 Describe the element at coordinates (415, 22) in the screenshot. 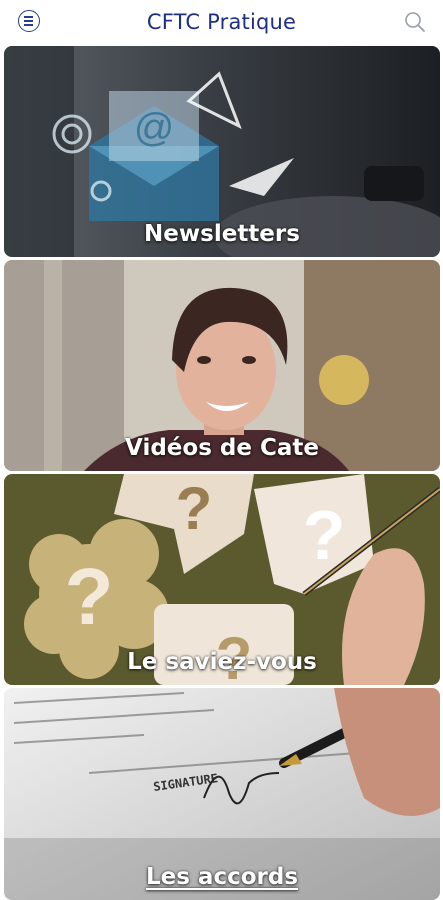

I see `search-icon` at that location.